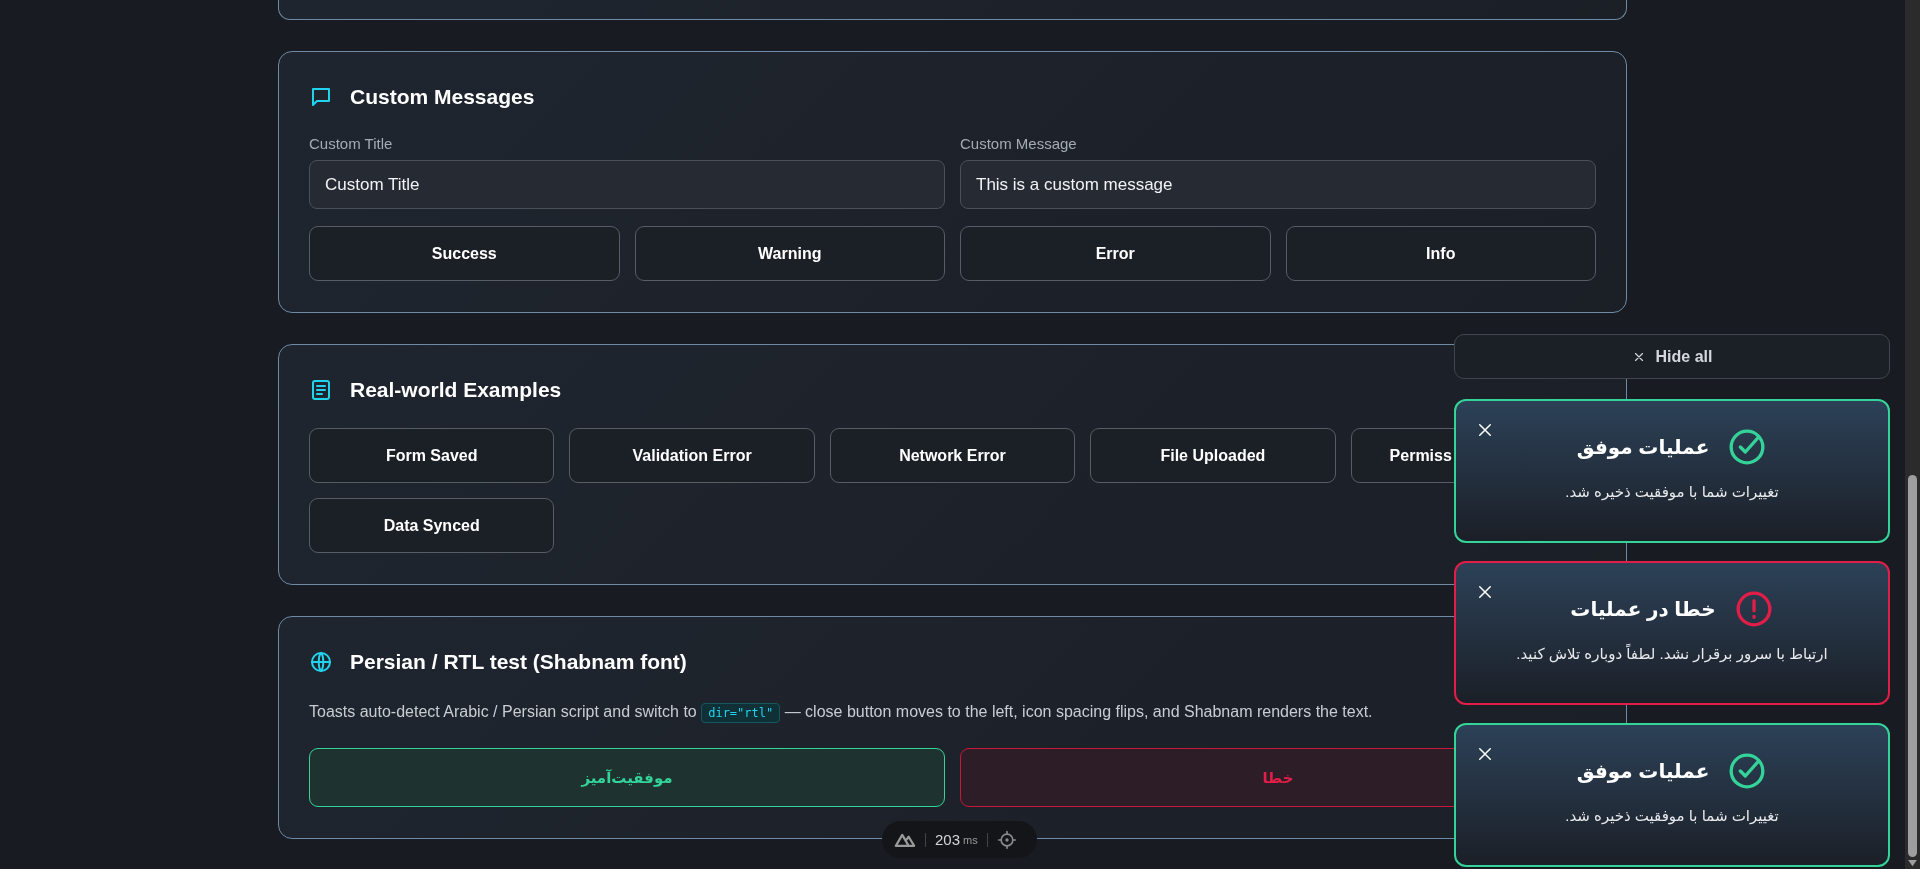 The image size is (1920, 869). Describe the element at coordinates (321, 97) in the screenshot. I see `chat-bubble-icon` at that location.